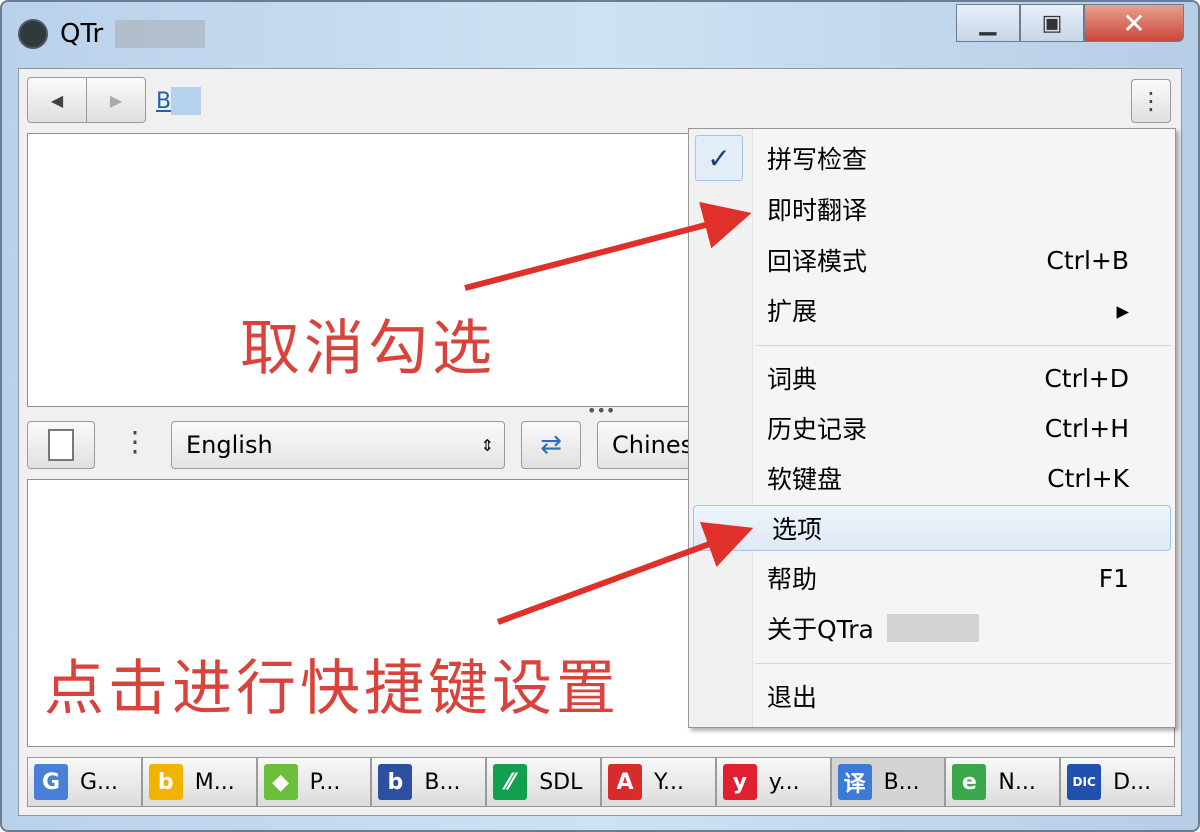  I want to click on arrow-to-options, so click(625, 573).